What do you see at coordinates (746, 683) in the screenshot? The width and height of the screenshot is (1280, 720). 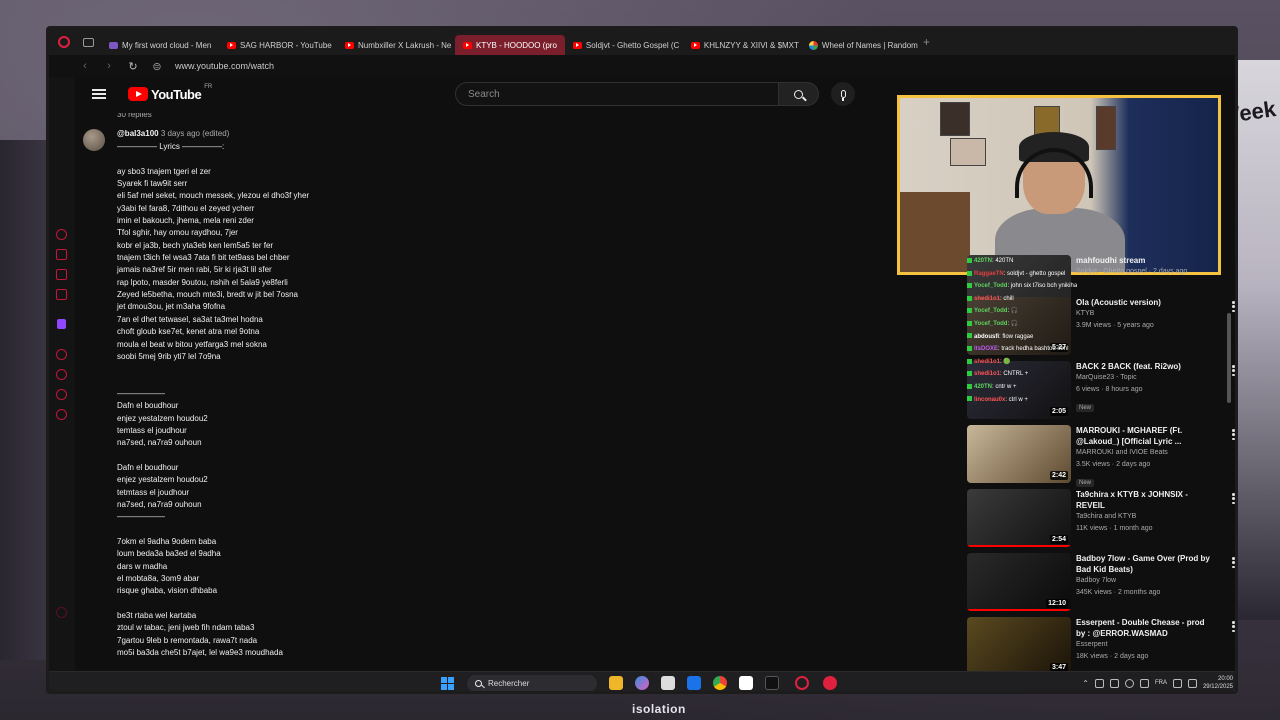 I see `notion-icon` at bounding box center [746, 683].